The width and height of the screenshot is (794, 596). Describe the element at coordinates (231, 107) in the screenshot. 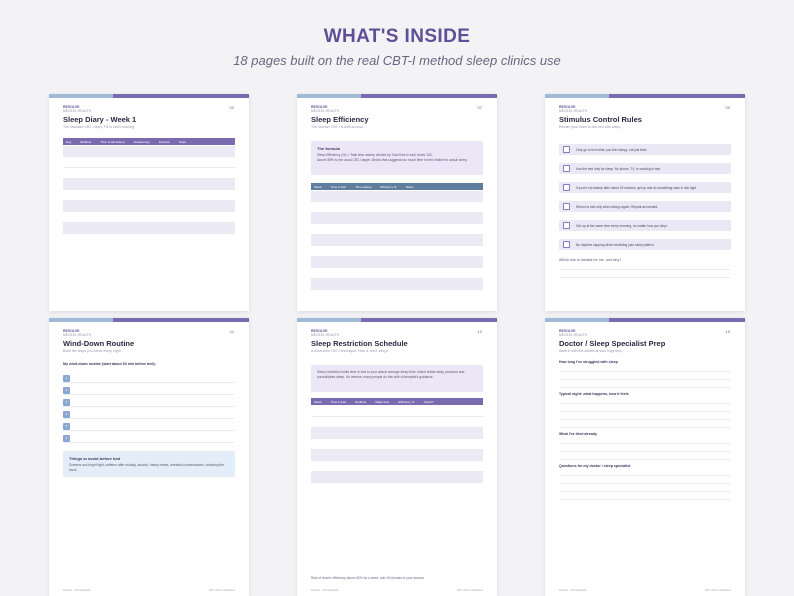

I see `page-number: 03` at that location.